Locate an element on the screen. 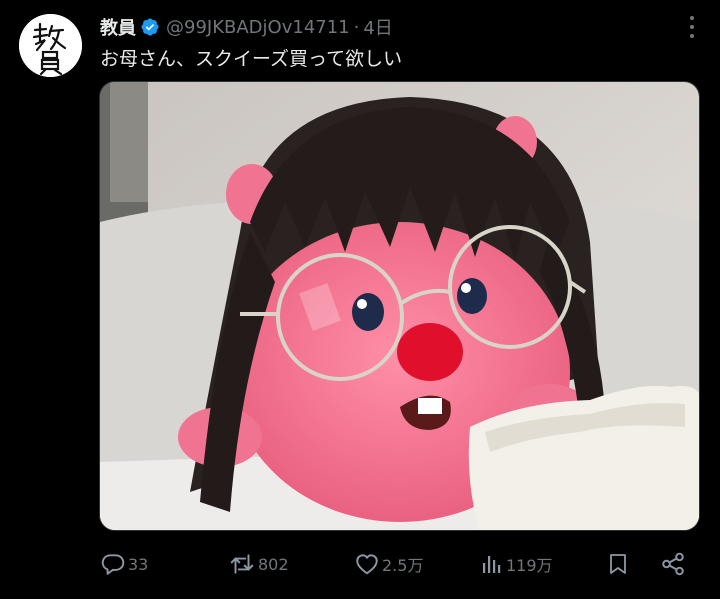 This screenshot has width=720, height=599. bookmark-icon is located at coordinates (618, 564).